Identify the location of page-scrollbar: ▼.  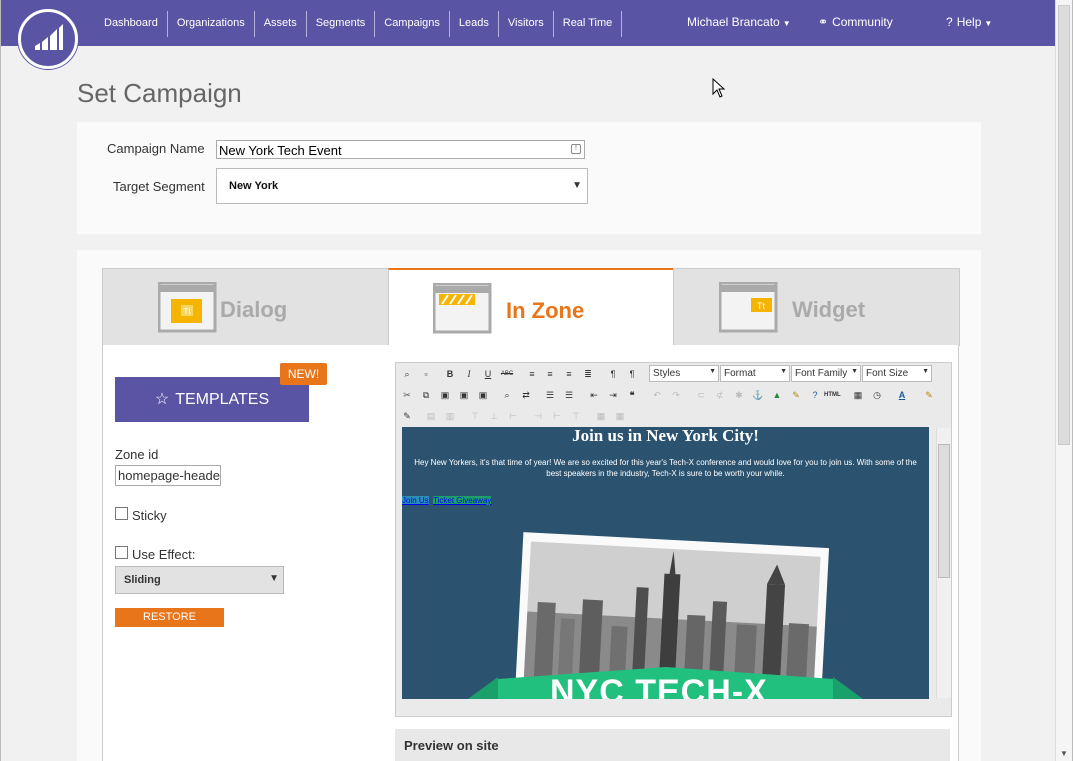
(1063, 380).